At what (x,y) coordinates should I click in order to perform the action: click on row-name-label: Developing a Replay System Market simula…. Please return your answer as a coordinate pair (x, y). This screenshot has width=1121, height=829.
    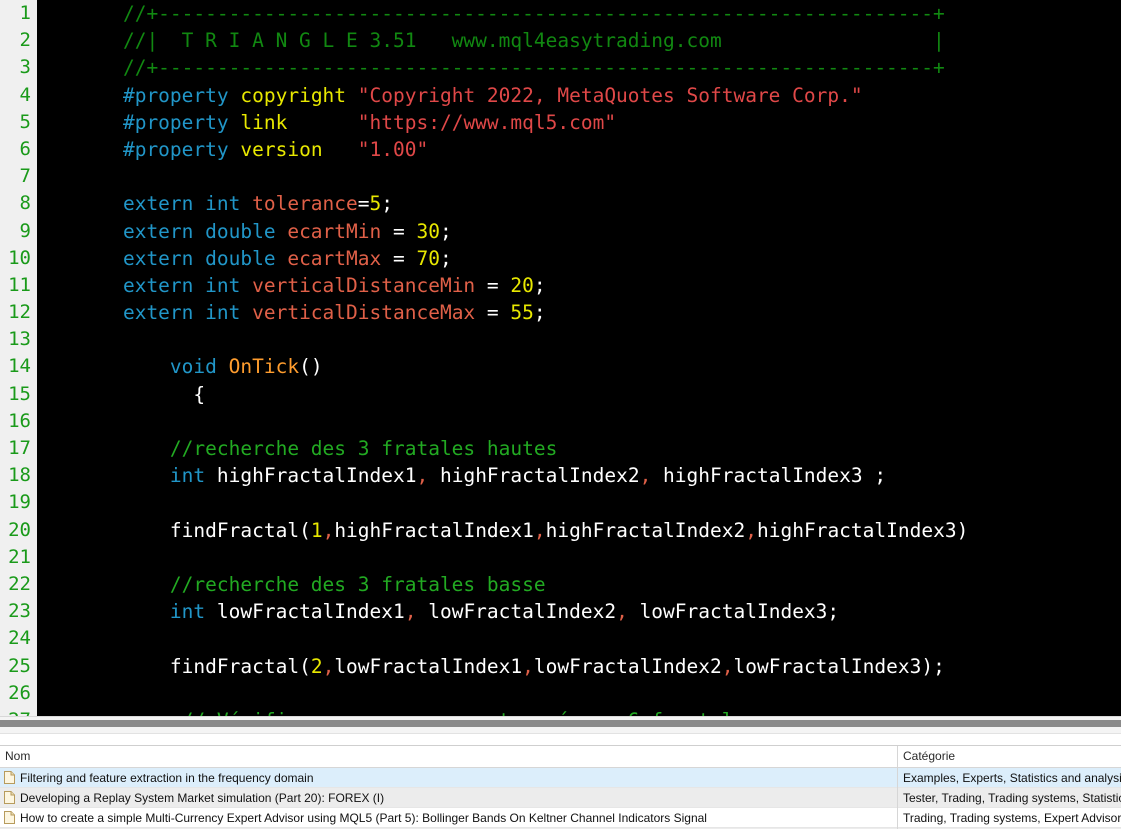
    Looking at the image, I should click on (202, 797).